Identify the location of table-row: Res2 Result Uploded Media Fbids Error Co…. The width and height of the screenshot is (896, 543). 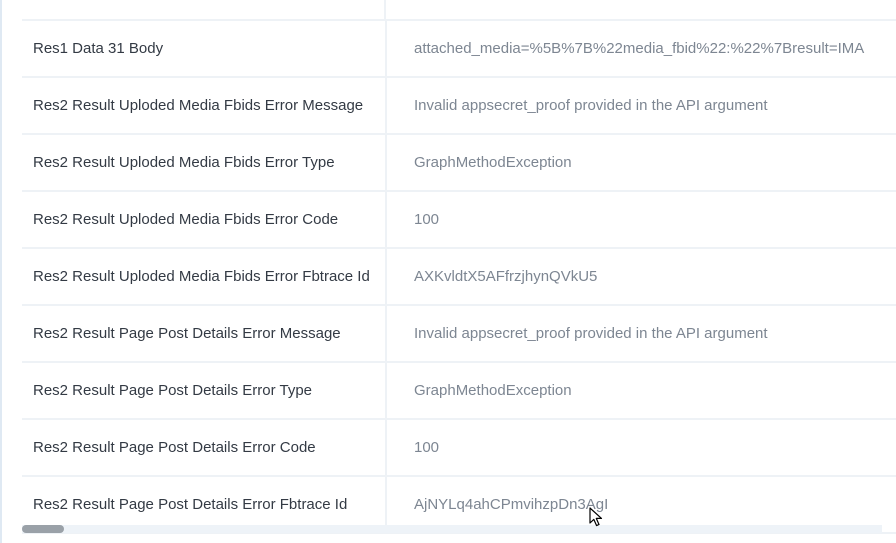
(459, 220).